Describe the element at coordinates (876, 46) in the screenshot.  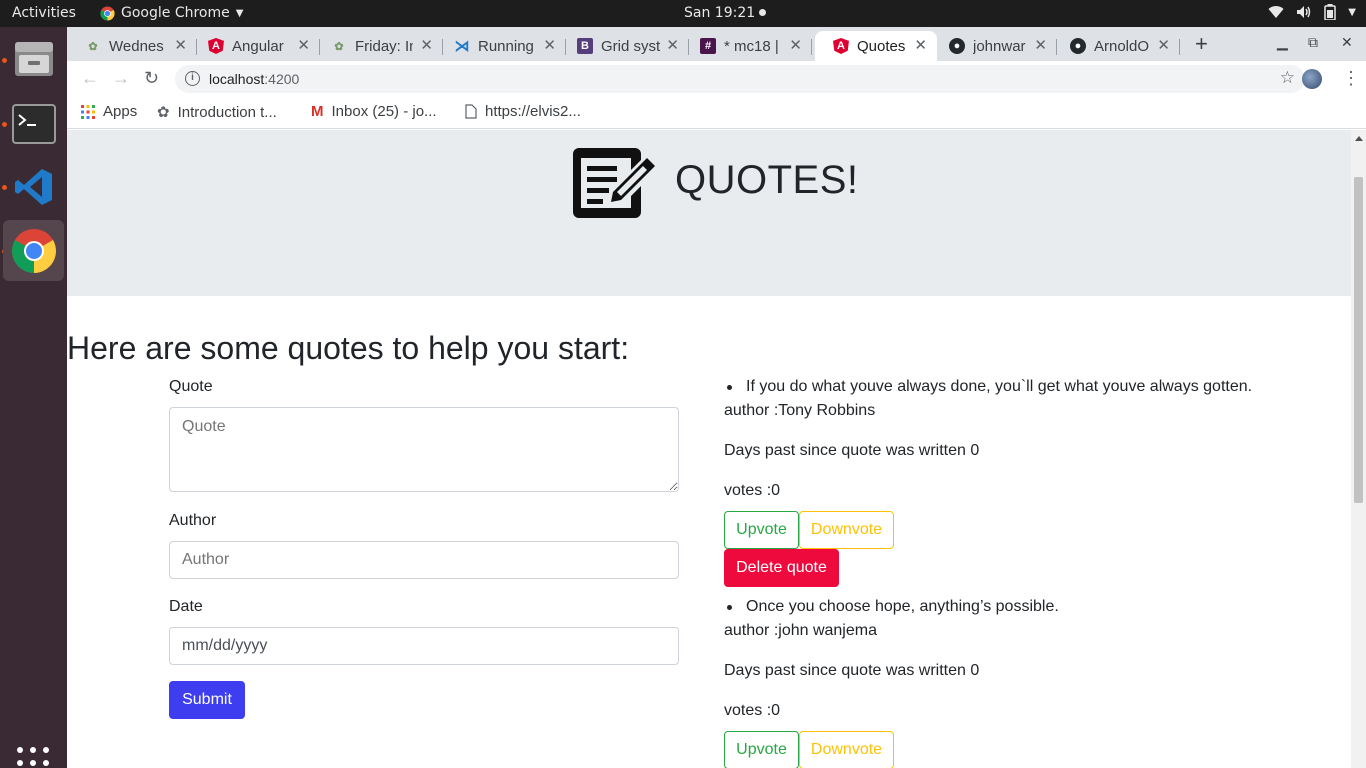
I see `tab-quotes: A Quotes ✕` at that location.